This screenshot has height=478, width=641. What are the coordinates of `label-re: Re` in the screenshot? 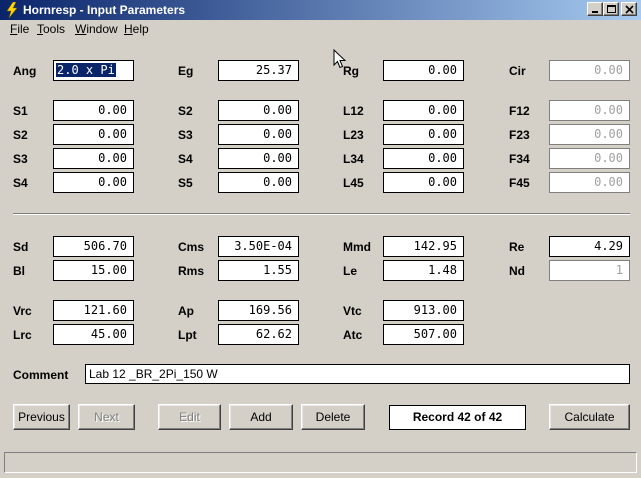 It's located at (517, 247).